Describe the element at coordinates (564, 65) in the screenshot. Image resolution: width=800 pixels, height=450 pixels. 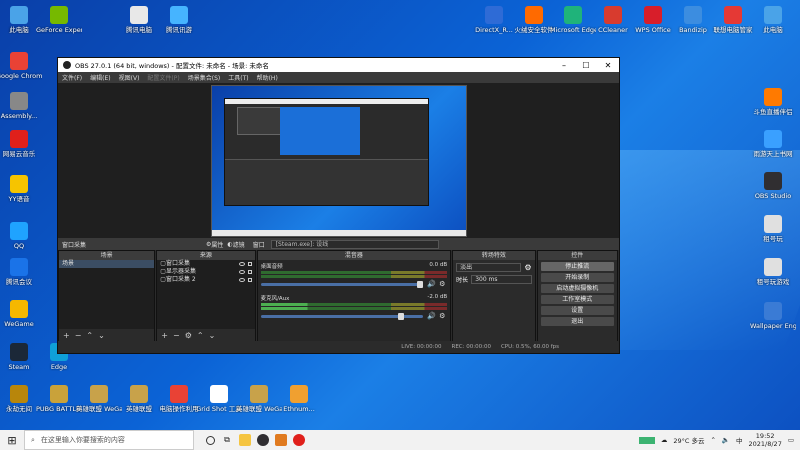
I see `minimize-button: –` at that location.